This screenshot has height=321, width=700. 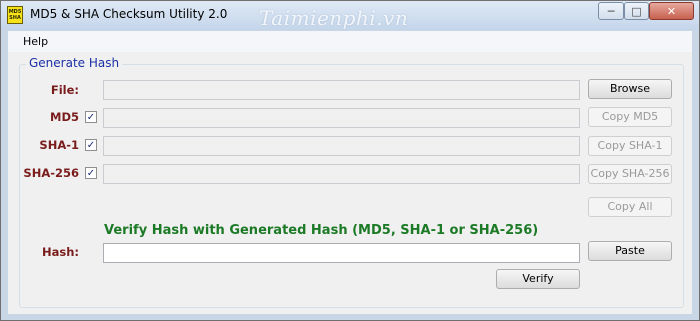 What do you see at coordinates (15, 15) in the screenshot?
I see `app-icon: MD5 SHA` at bounding box center [15, 15].